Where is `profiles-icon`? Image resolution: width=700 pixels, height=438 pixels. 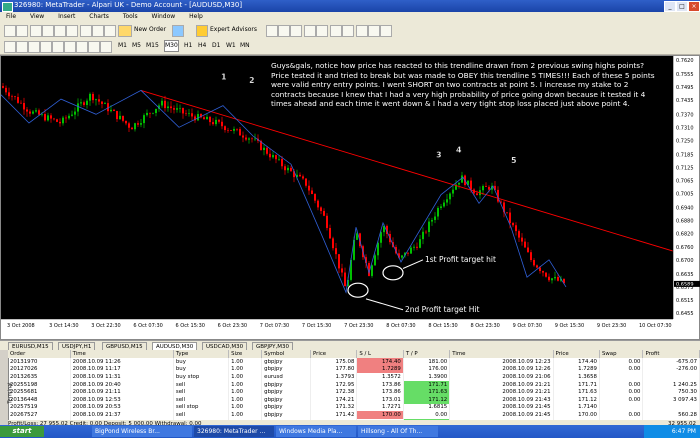
profiles-icon is located at coordinates (22, 31).